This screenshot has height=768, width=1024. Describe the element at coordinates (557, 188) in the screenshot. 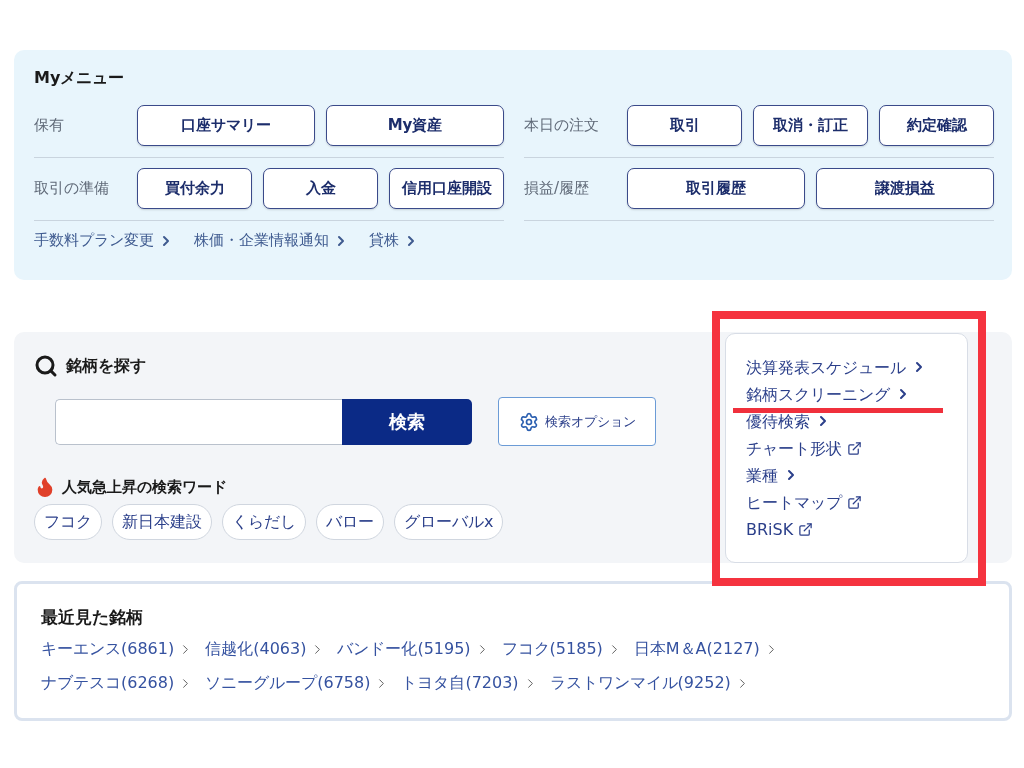

I see `row-label: 損益/履歴` at that location.